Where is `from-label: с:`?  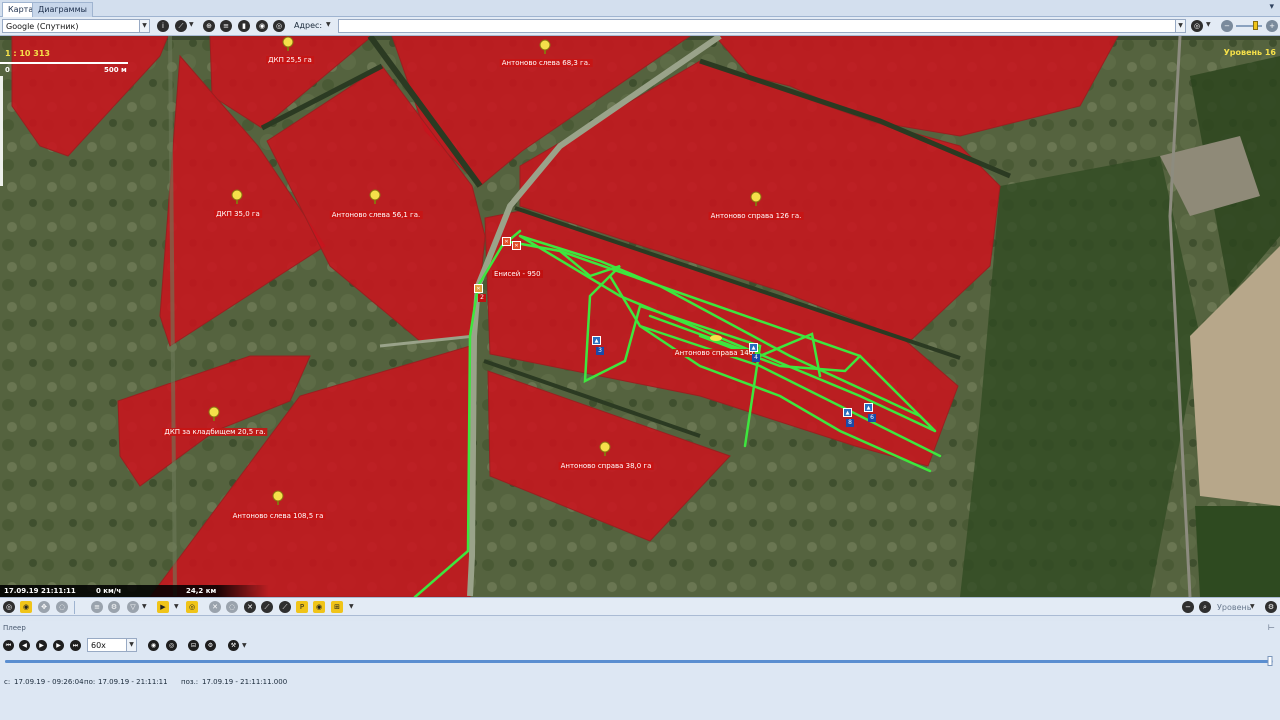
from-label: с: is located at coordinates (7, 682).